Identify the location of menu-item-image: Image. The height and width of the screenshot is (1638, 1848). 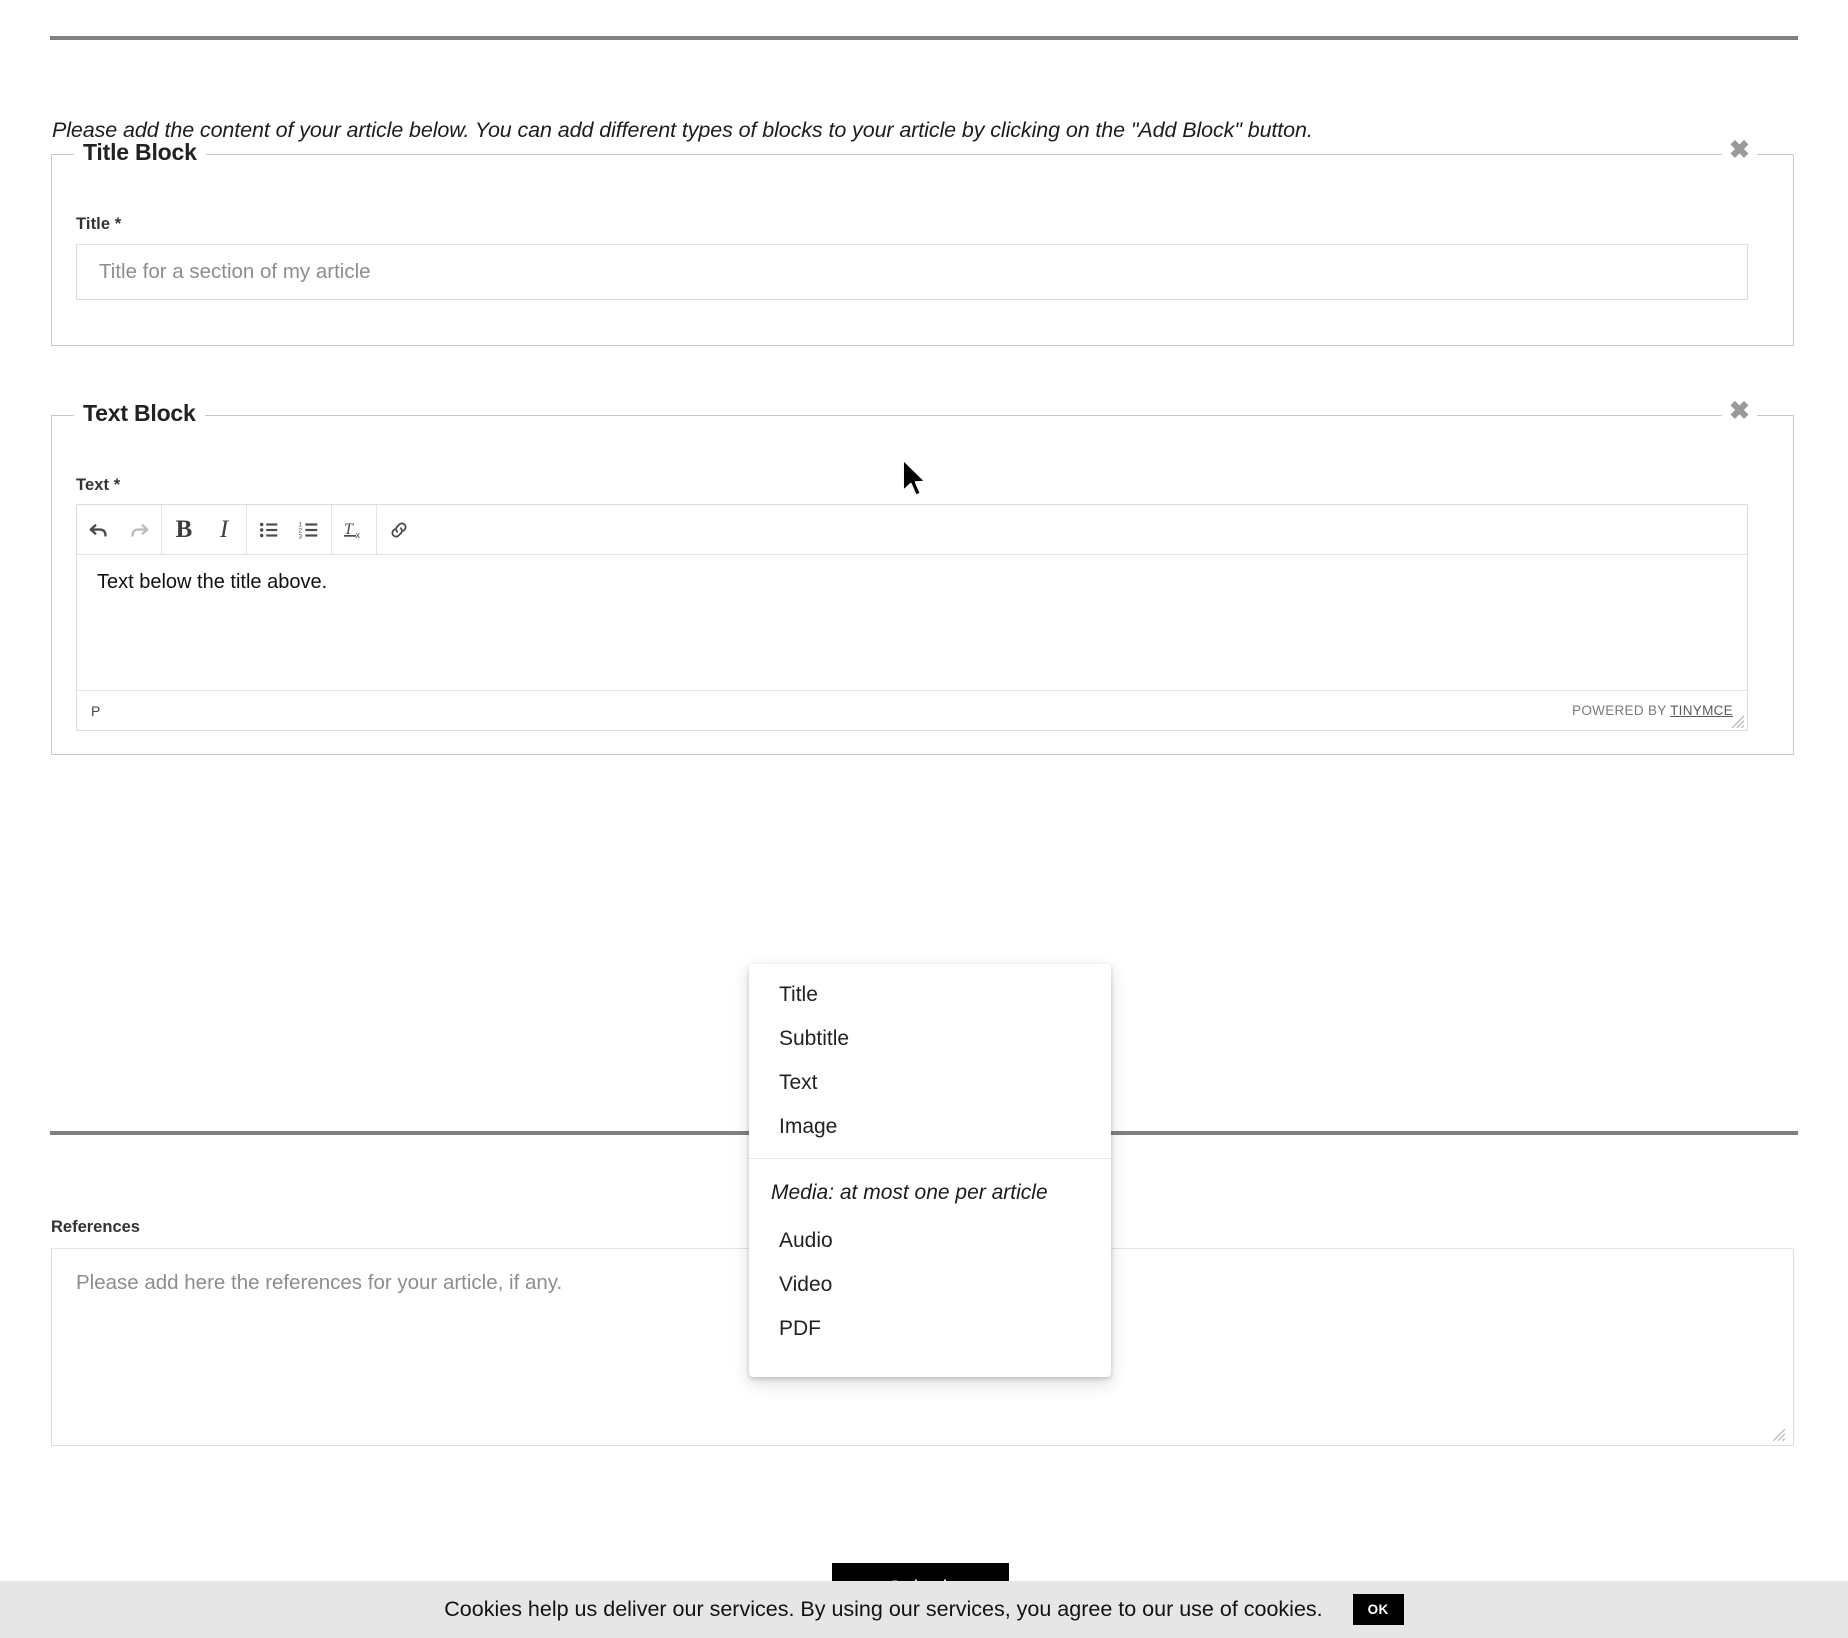
(930, 1127).